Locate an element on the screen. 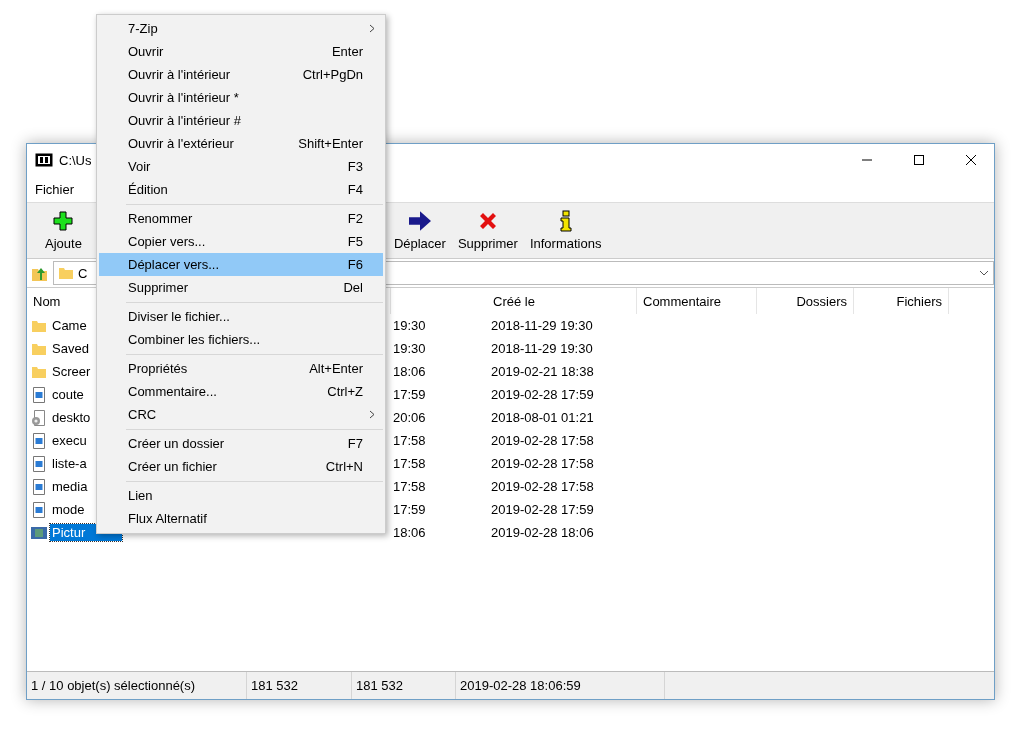  column-header: Dossiers is located at coordinates (805, 301).